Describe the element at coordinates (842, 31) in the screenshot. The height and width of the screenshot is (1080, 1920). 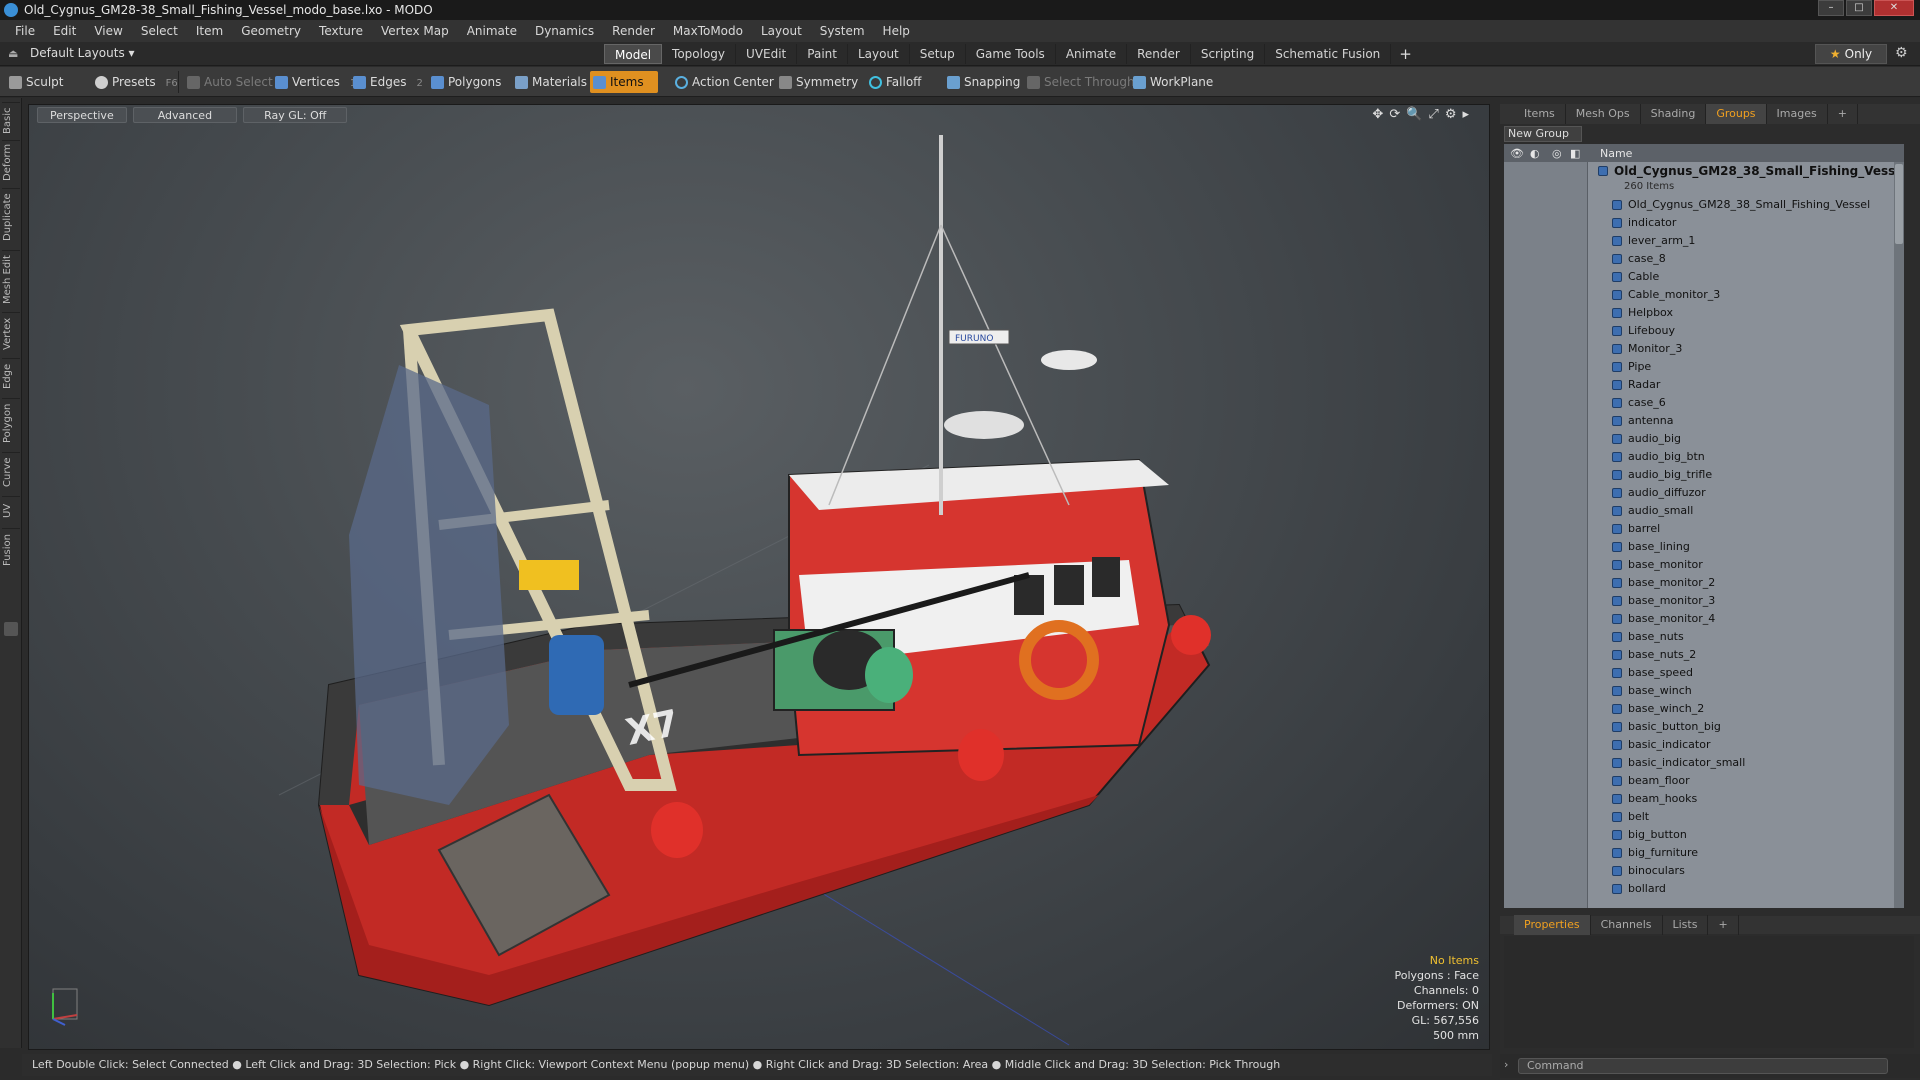
I see `menu-system: System` at that location.